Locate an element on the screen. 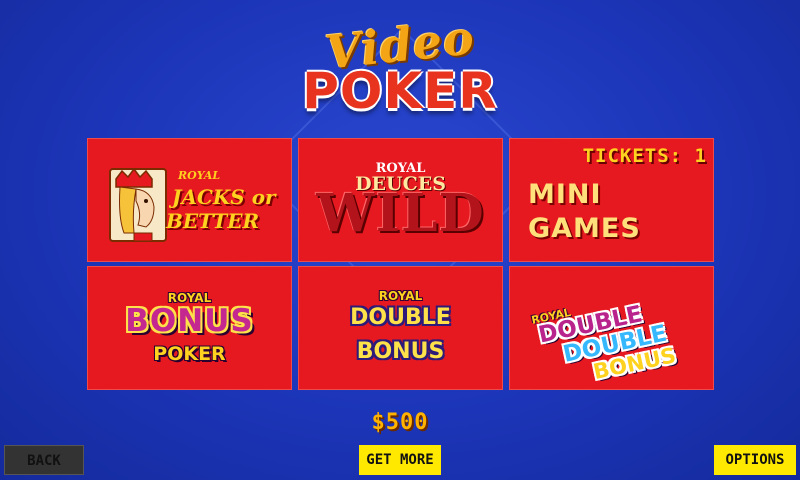 The image size is (800, 480). game-tile-double-bonus: ROYAL DOUBLE BONUS is located at coordinates (400, 328).